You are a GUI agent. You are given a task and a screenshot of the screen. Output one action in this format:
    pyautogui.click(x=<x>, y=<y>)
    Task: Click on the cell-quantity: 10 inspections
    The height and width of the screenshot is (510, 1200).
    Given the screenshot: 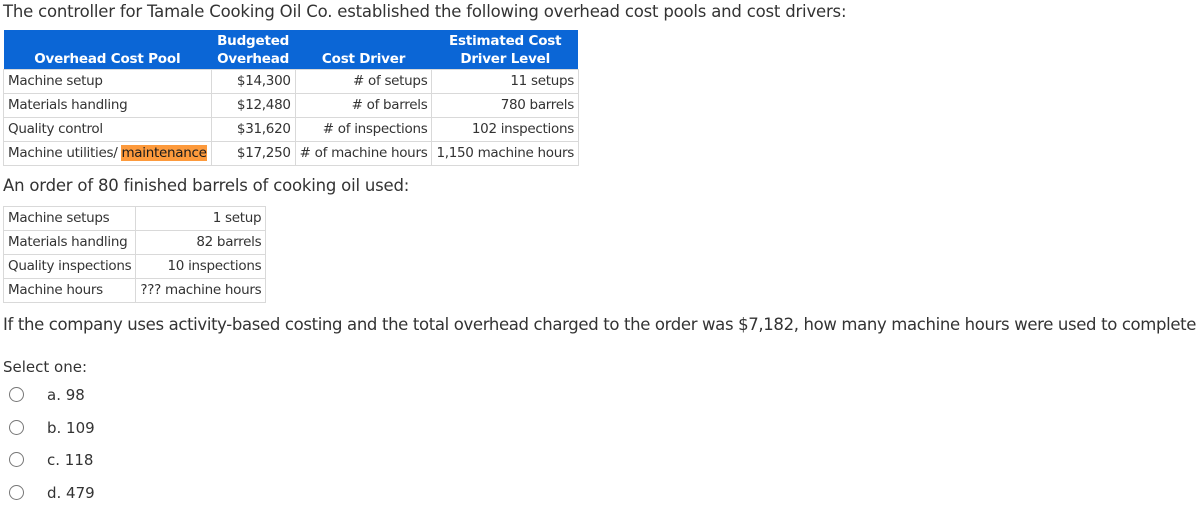 What is the action you would take?
    pyautogui.click(x=201, y=266)
    